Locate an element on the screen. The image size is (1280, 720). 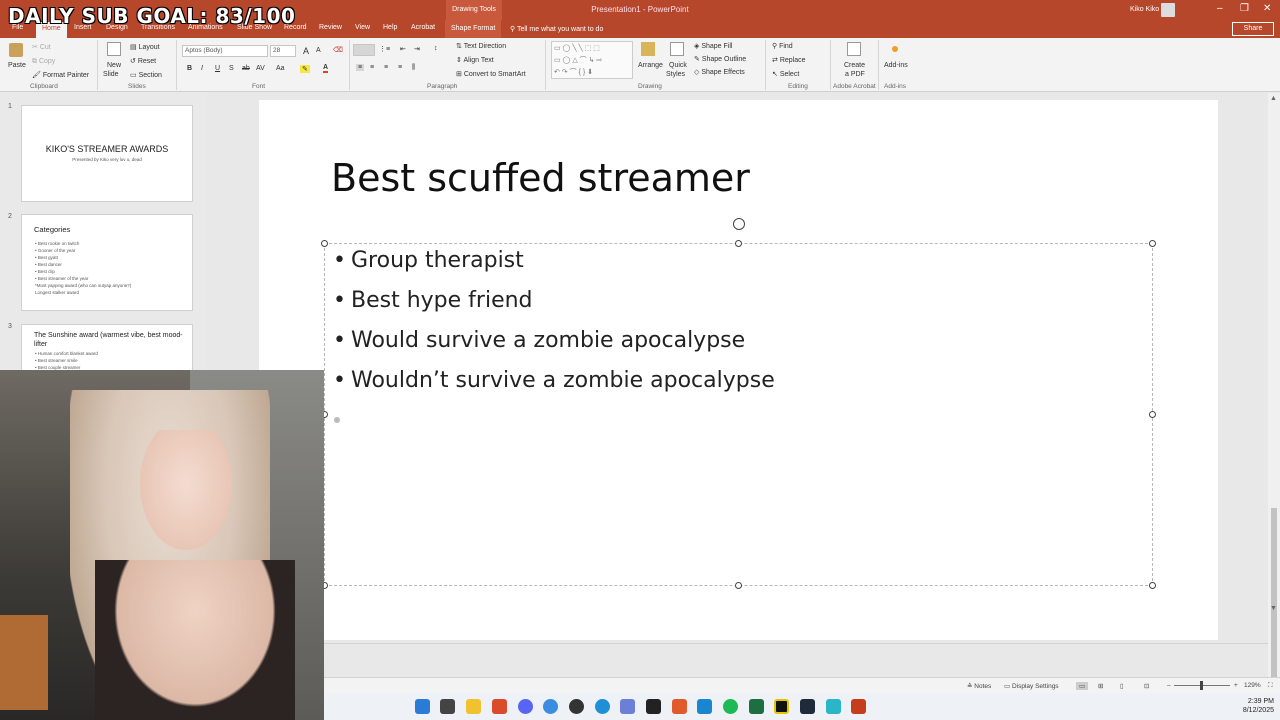
strikethrough-icon: ab is located at coordinates (246, 68).